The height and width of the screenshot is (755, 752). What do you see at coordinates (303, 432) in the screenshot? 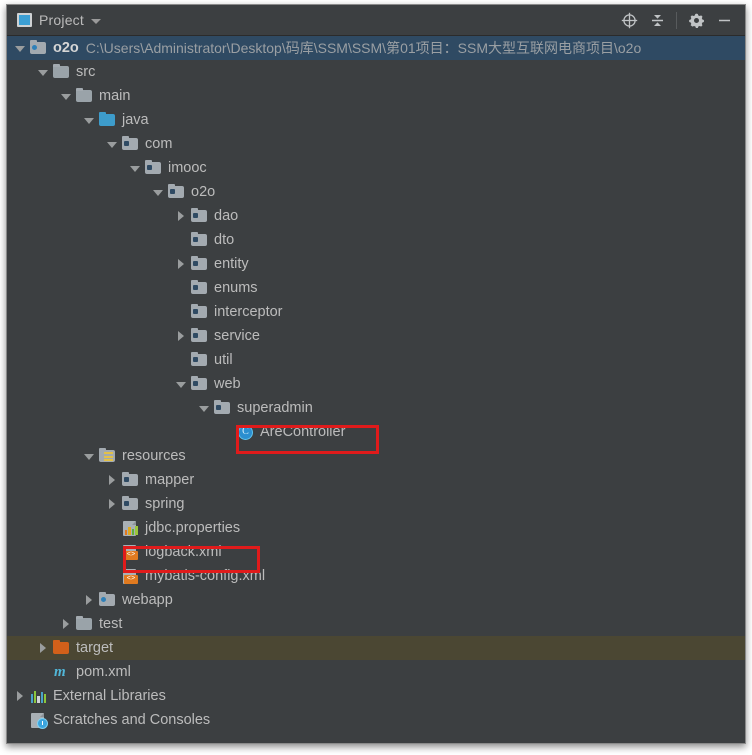
I see `tree-label: AreController` at bounding box center [303, 432].